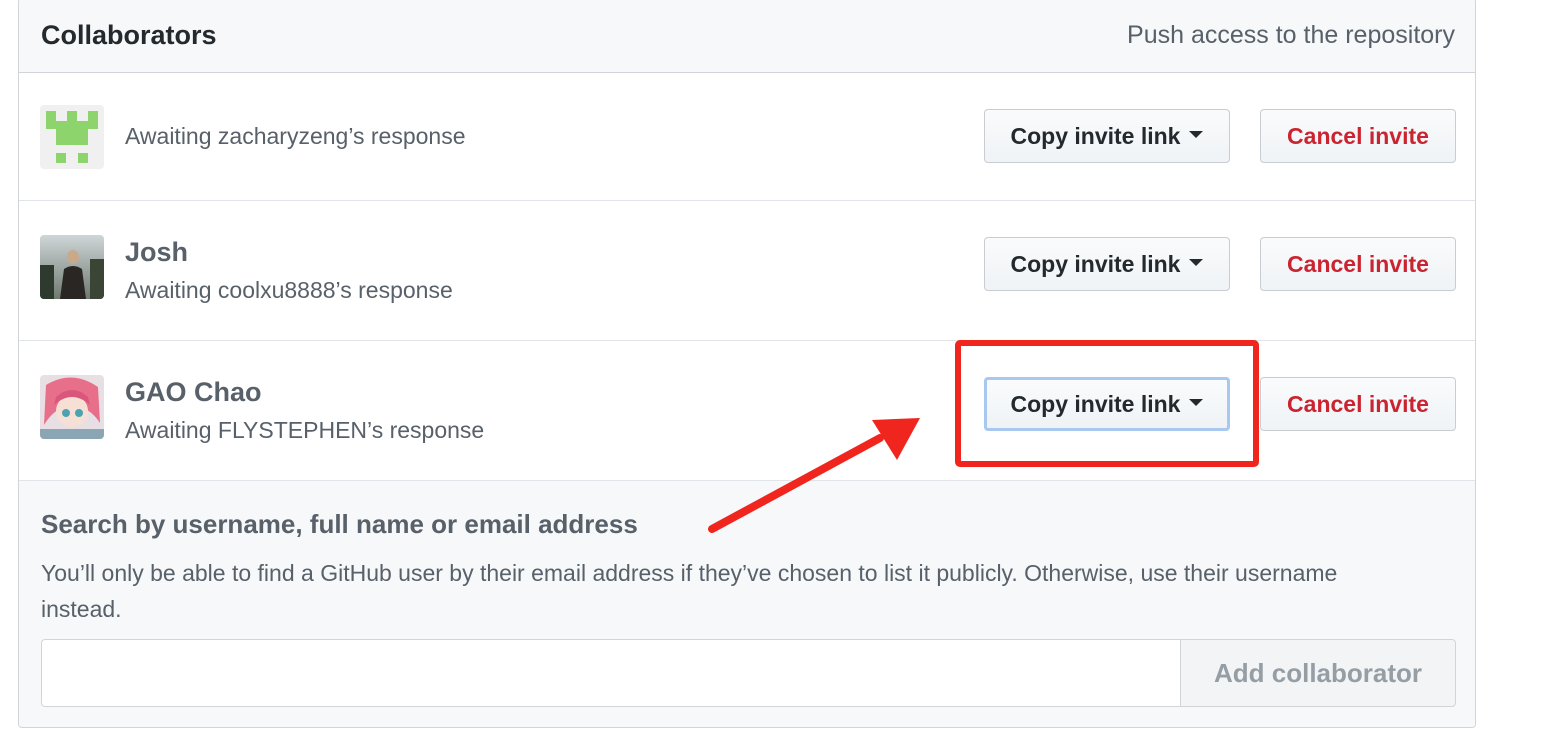 This screenshot has width=1566, height=736. I want to click on panel-subtitle: Push access to the repository, so click(1291, 35).